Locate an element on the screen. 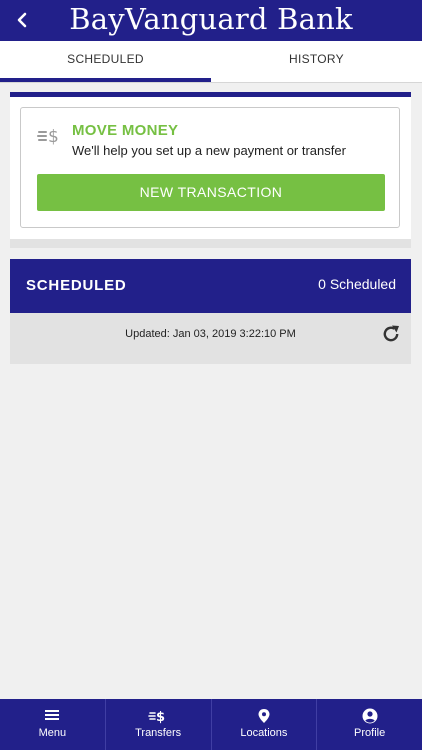 The height and width of the screenshot is (750, 422). refresh-icon is located at coordinates (391, 333).